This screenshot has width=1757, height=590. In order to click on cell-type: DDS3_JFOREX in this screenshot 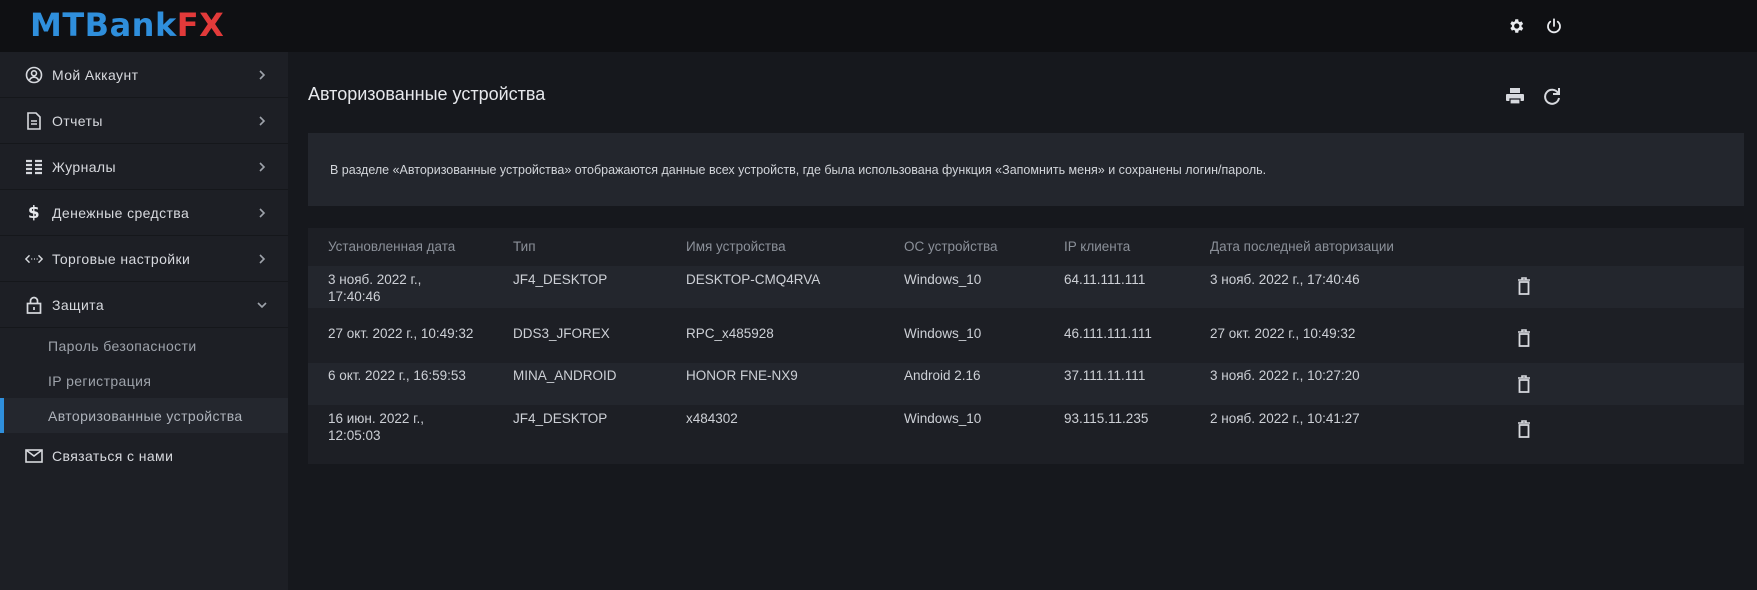, I will do `click(561, 333)`.